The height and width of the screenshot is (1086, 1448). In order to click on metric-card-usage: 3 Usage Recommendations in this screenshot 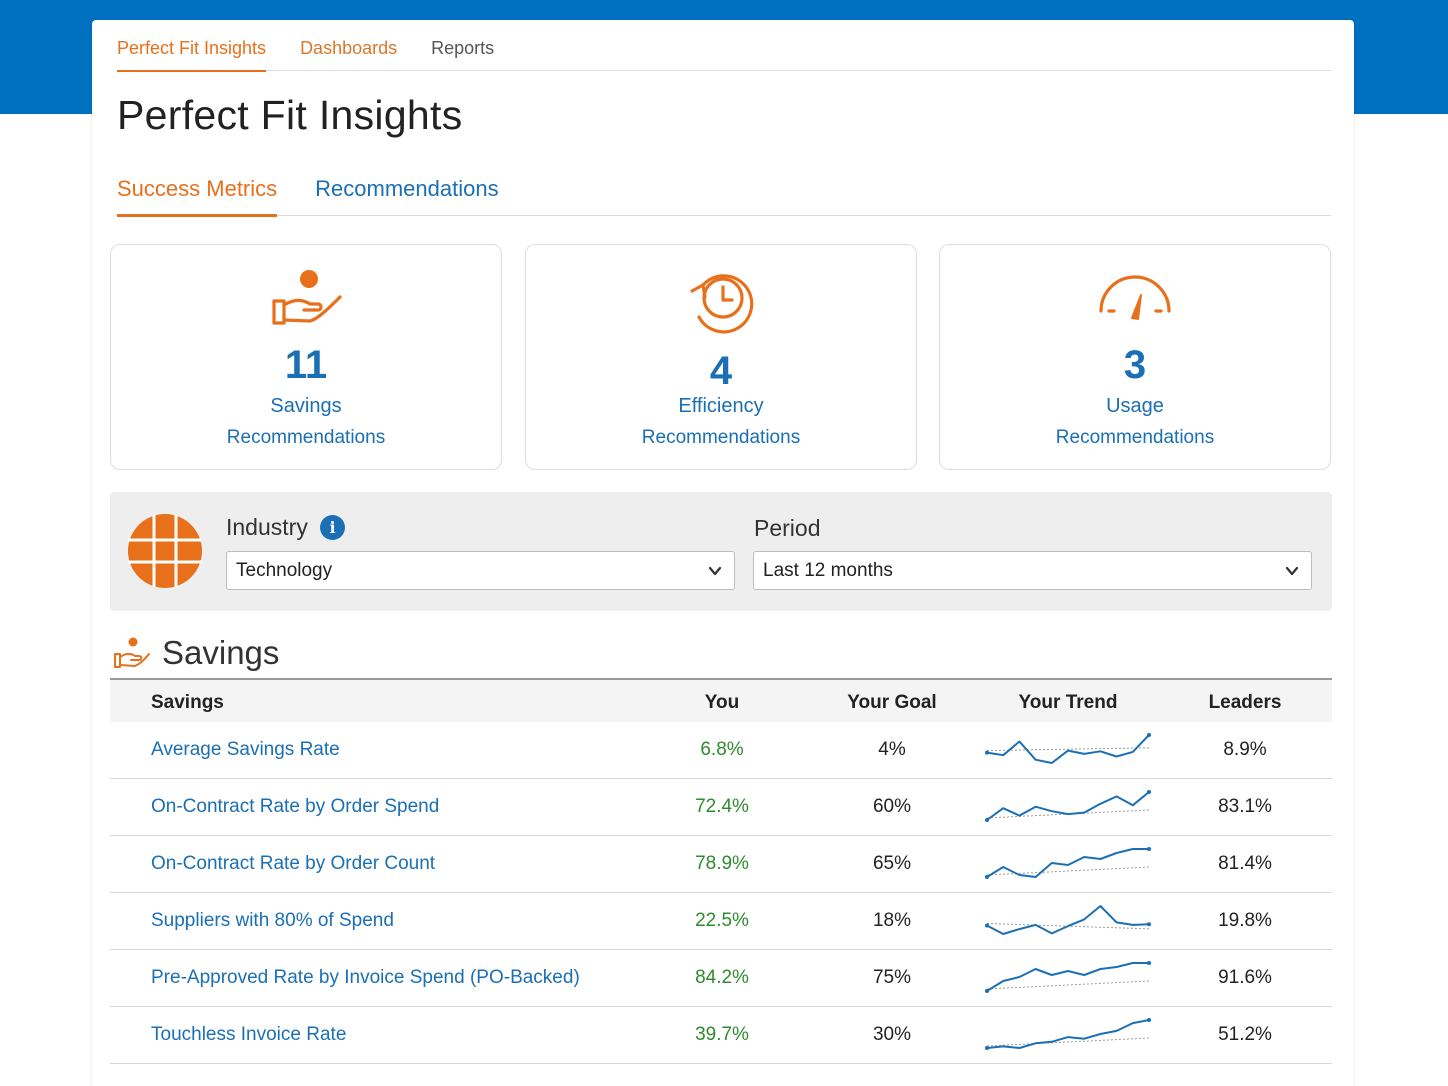, I will do `click(1135, 357)`.